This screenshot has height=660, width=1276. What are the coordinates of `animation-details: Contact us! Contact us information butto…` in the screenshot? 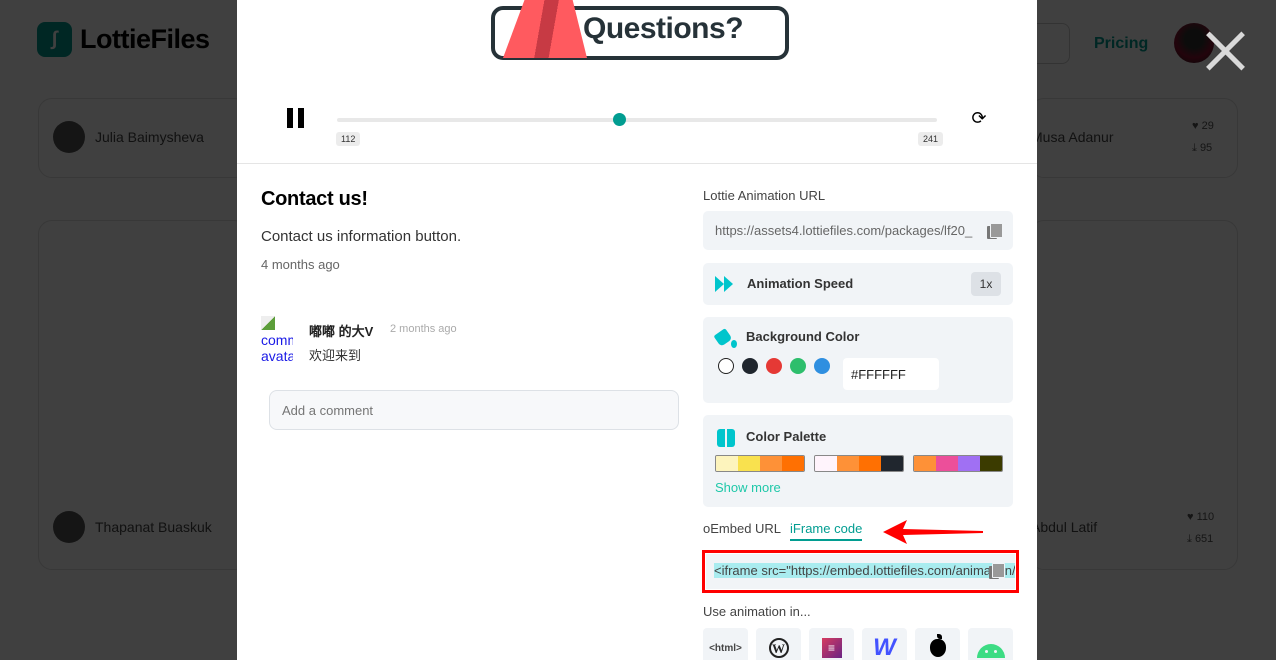 It's located at (471, 309).